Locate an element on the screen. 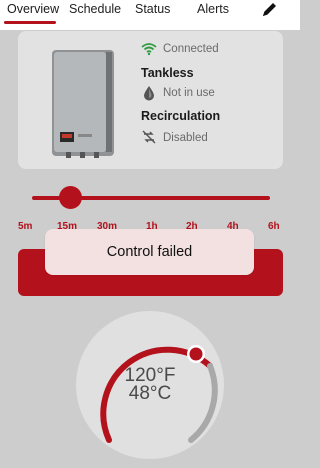 This screenshot has height=468, width=320. temperature-celsius: 48°C is located at coordinates (150, 393).